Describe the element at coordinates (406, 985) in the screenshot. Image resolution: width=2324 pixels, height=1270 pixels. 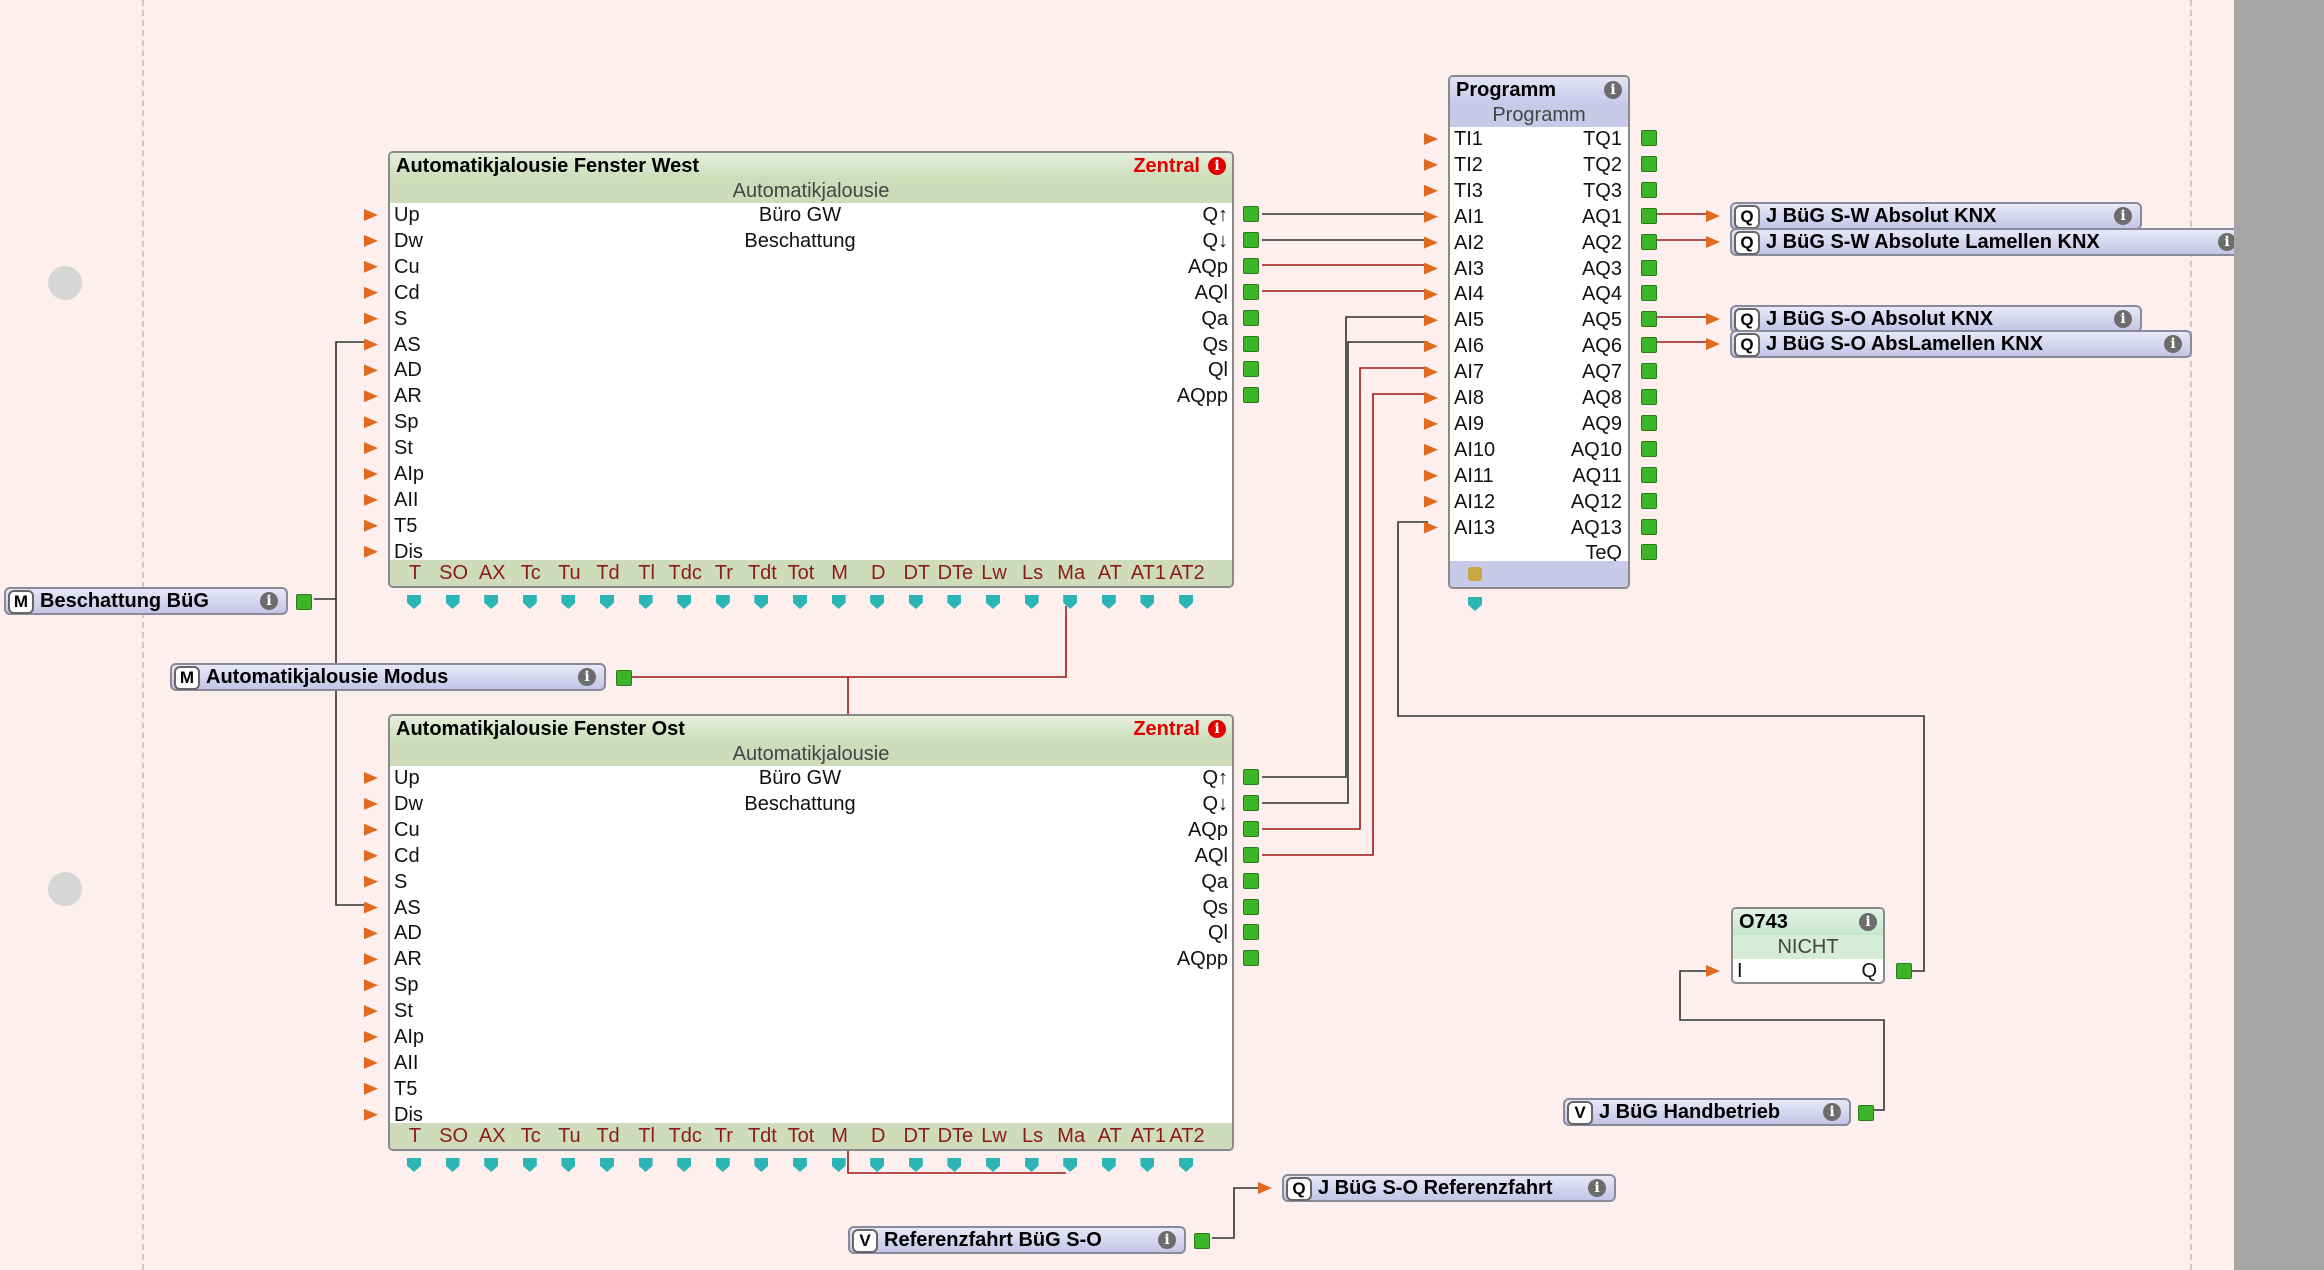
I see `input-pin-sp: Sp` at that location.